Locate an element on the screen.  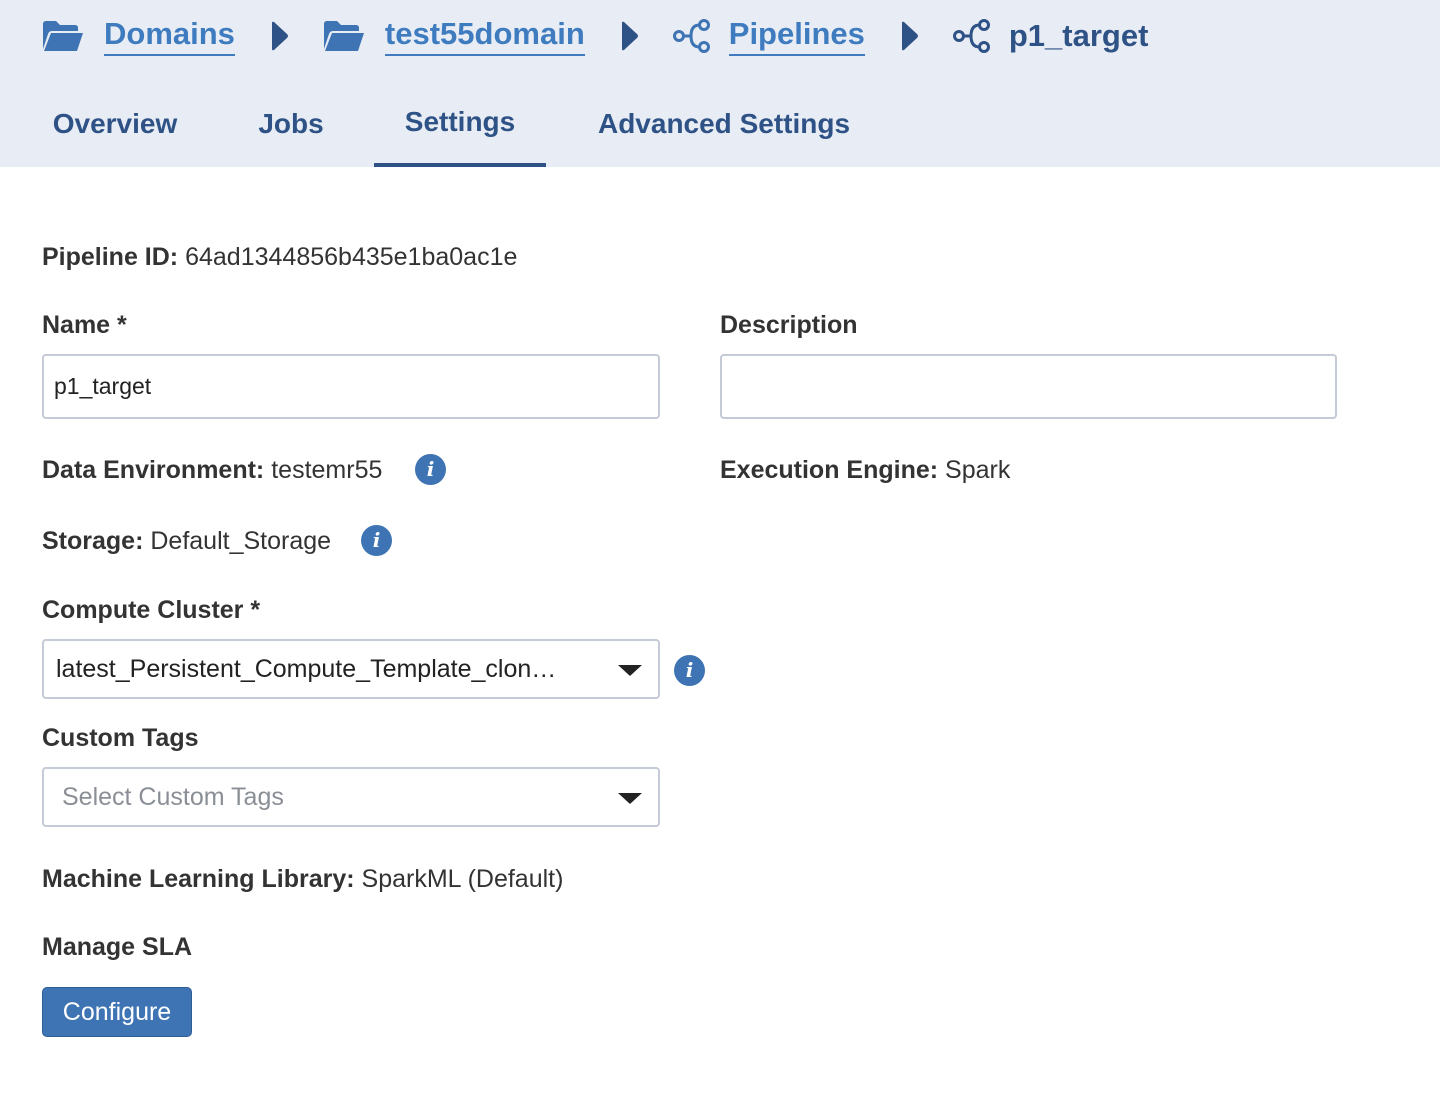
custom-tags-select: Select Custom Tags is located at coordinates (351, 797).